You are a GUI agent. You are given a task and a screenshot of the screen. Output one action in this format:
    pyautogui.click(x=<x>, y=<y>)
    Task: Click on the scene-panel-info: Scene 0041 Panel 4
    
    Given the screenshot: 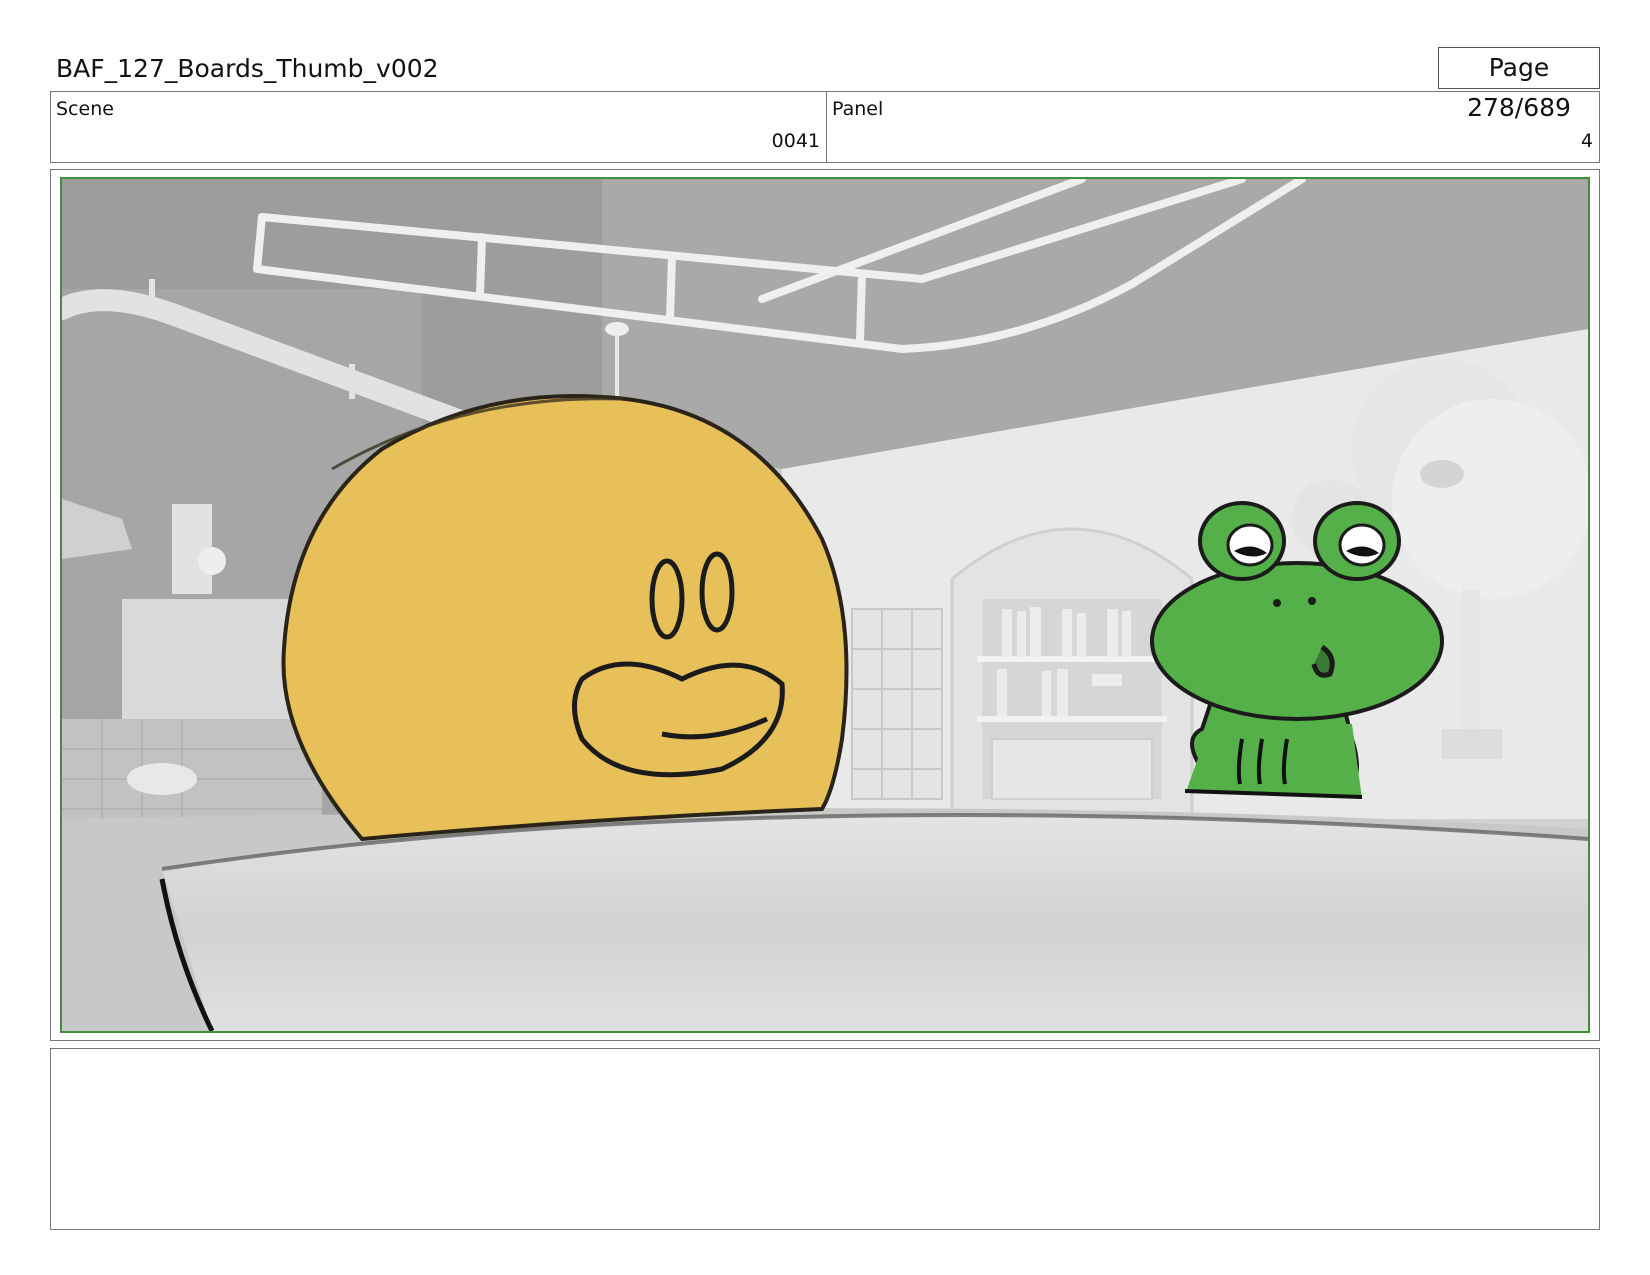 What is the action you would take?
    pyautogui.click(x=825, y=127)
    